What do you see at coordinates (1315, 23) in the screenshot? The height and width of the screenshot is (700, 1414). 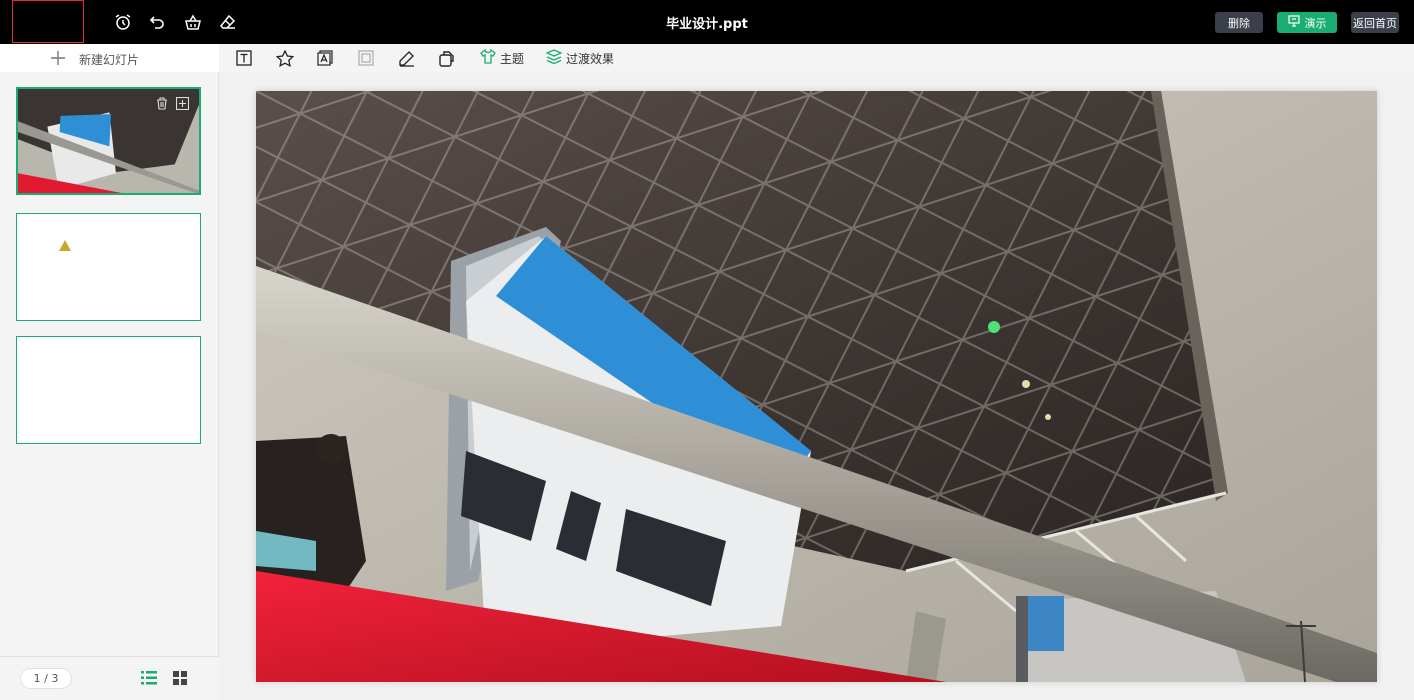 I see `present-button-label: 演示` at bounding box center [1315, 23].